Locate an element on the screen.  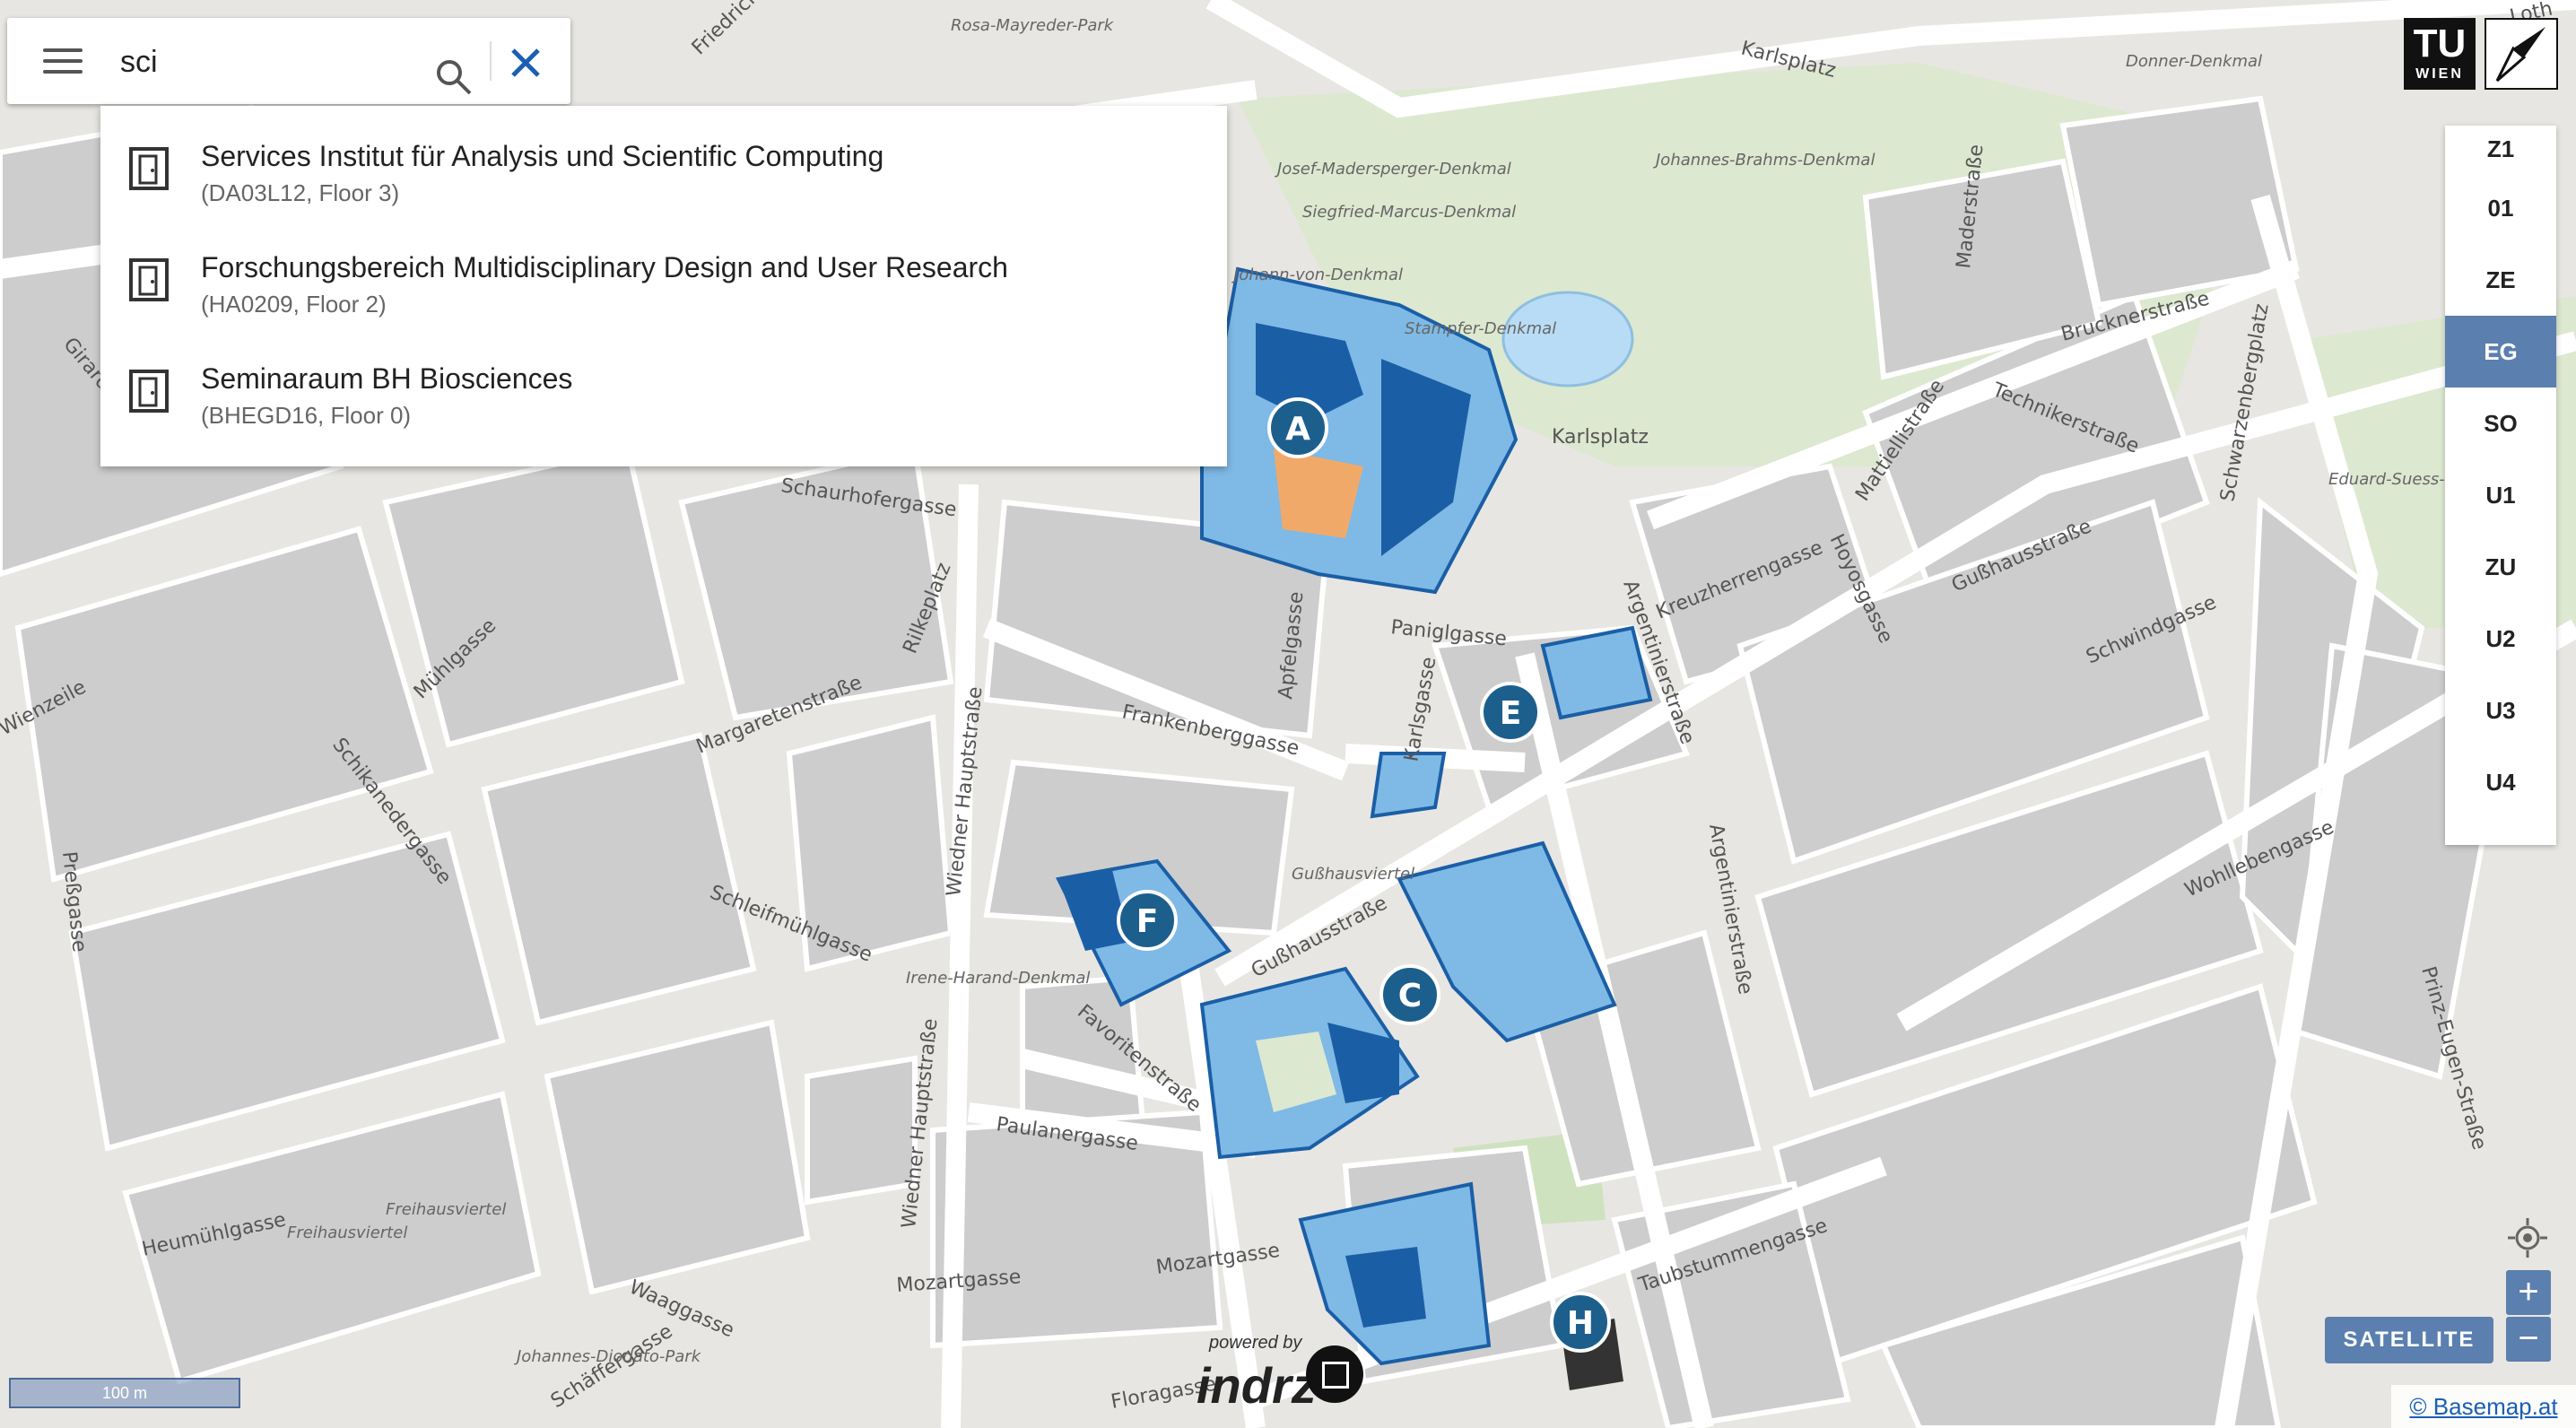
floor-button: U3 is located at coordinates (2500, 711).